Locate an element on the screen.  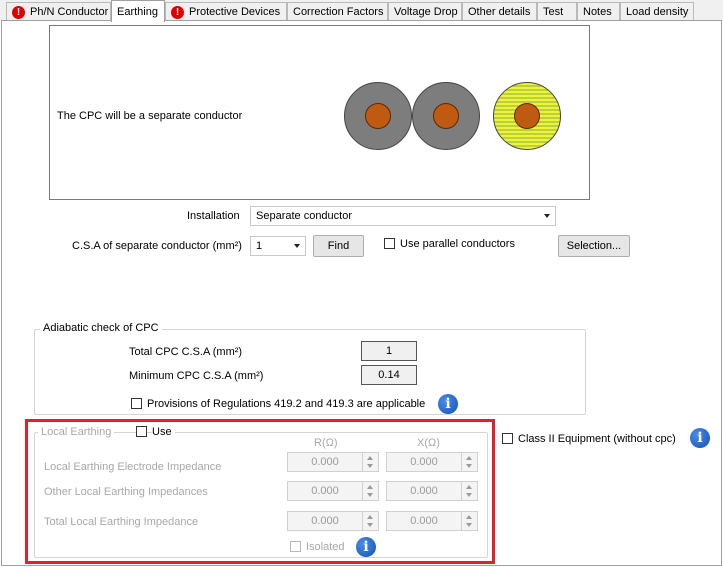
tab-label: Correction Factors is located at coordinates (338, 12).